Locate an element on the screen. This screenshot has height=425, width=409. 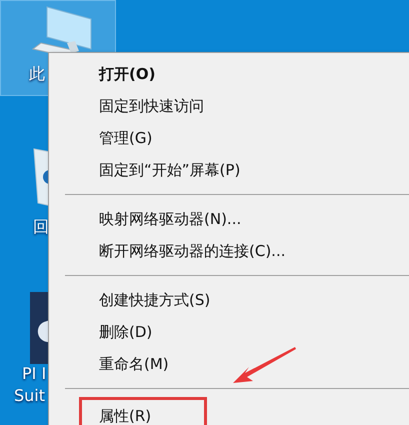
icon-label: Suit is located at coordinates (30, 396).